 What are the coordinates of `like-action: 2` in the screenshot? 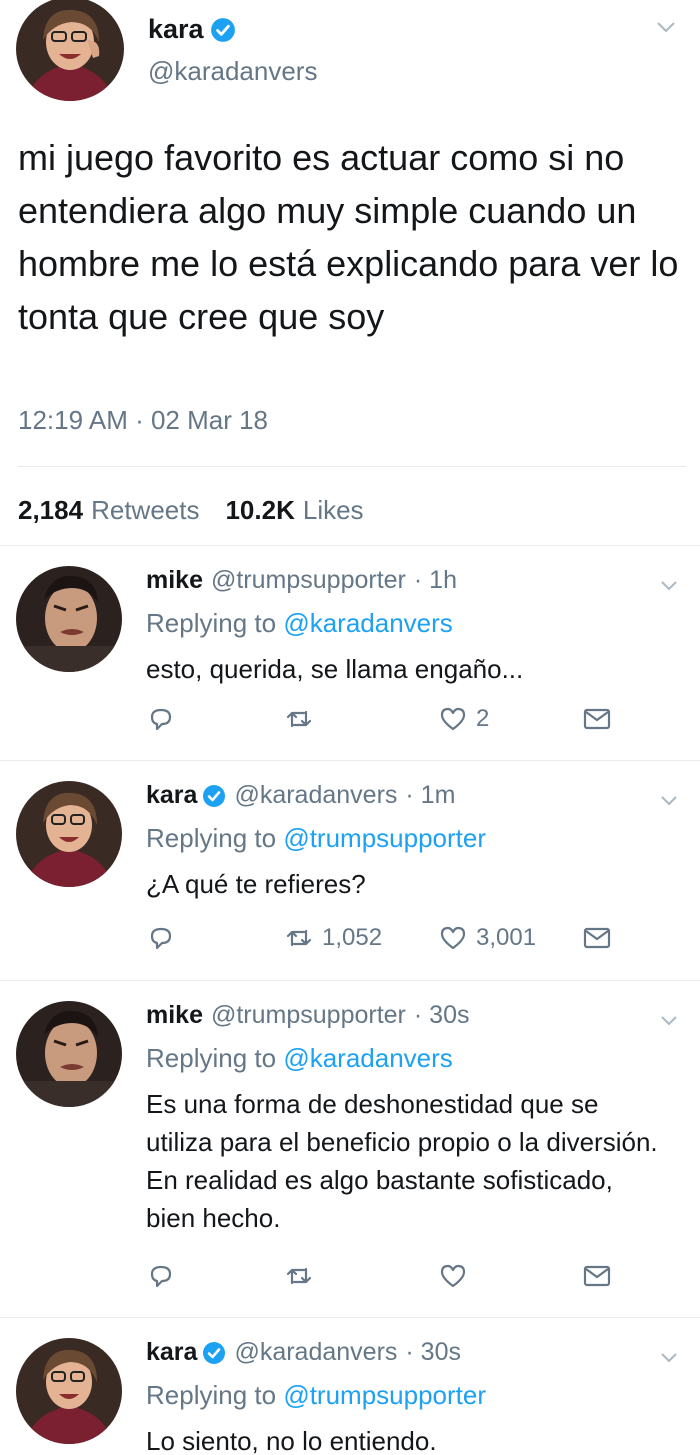 It's located at (463, 719).